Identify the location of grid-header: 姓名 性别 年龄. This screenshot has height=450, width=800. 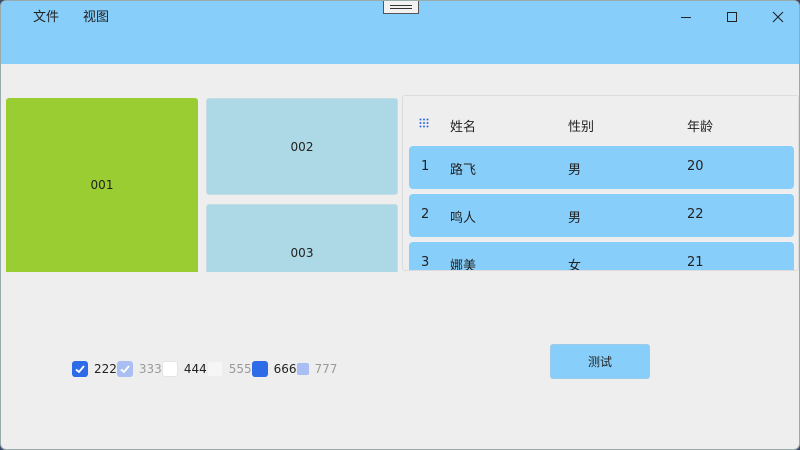
(600, 120).